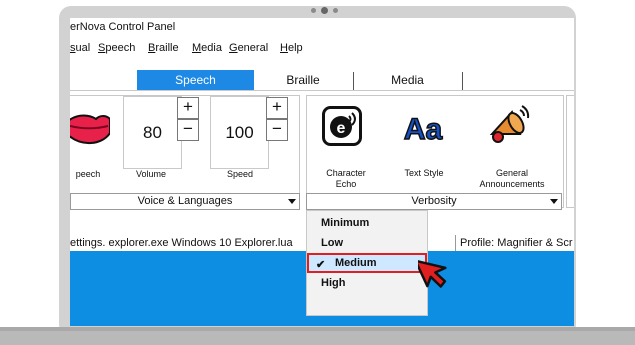  What do you see at coordinates (367, 283) in the screenshot?
I see `menu-item-high: High` at bounding box center [367, 283].